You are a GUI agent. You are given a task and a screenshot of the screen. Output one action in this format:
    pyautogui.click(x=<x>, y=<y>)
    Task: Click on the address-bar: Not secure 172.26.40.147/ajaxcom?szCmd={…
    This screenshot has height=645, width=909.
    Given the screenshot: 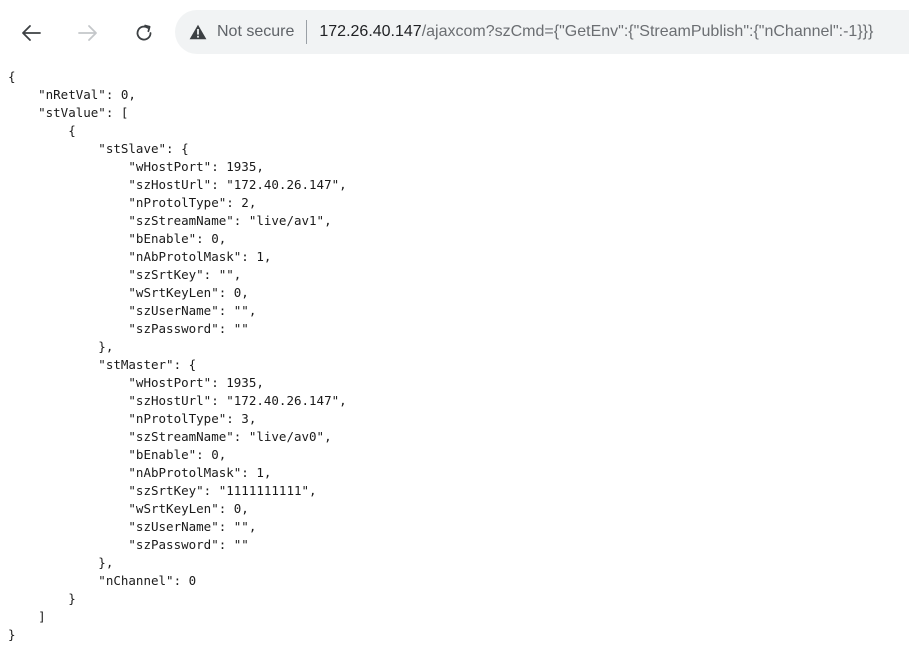 What is the action you would take?
    pyautogui.click(x=542, y=32)
    